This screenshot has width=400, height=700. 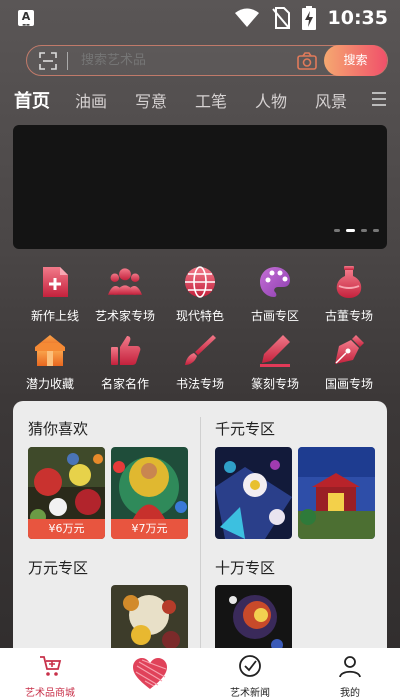 What do you see at coordinates (355, 60) in the screenshot?
I see `search-button: 搜索` at bounding box center [355, 60].